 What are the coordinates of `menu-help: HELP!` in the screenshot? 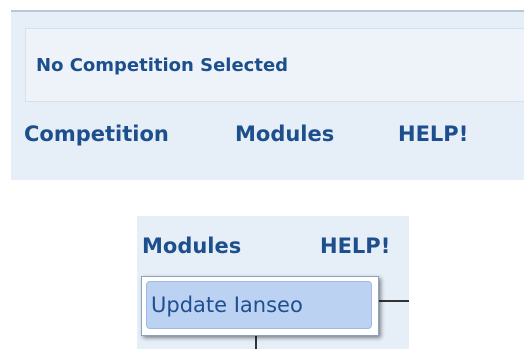 It's located at (433, 134).